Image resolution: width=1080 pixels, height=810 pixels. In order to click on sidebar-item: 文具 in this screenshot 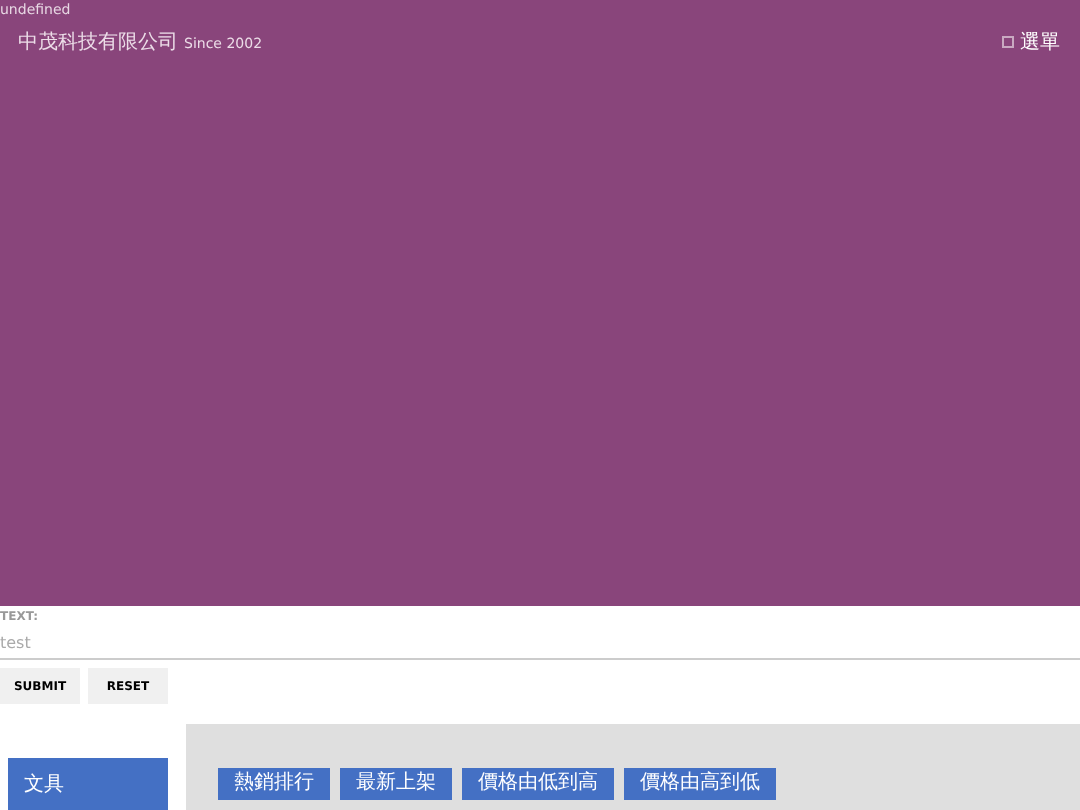, I will do `click(88, 784)`.